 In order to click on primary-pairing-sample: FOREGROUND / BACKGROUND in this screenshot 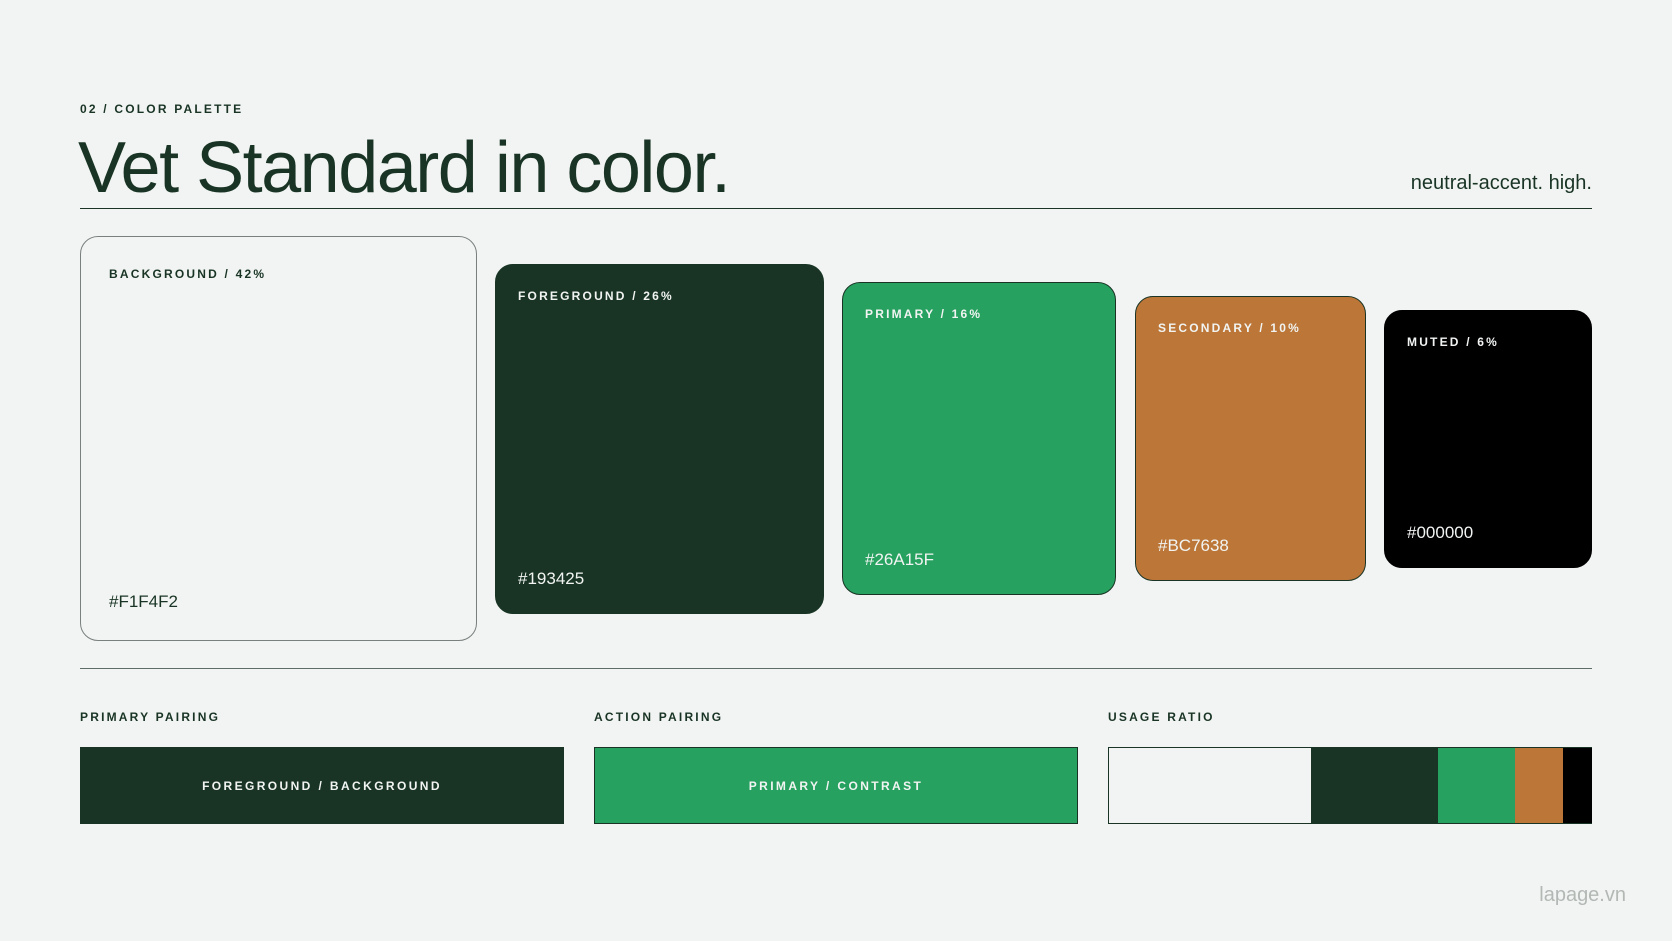, I will do `click(322, 785)`.